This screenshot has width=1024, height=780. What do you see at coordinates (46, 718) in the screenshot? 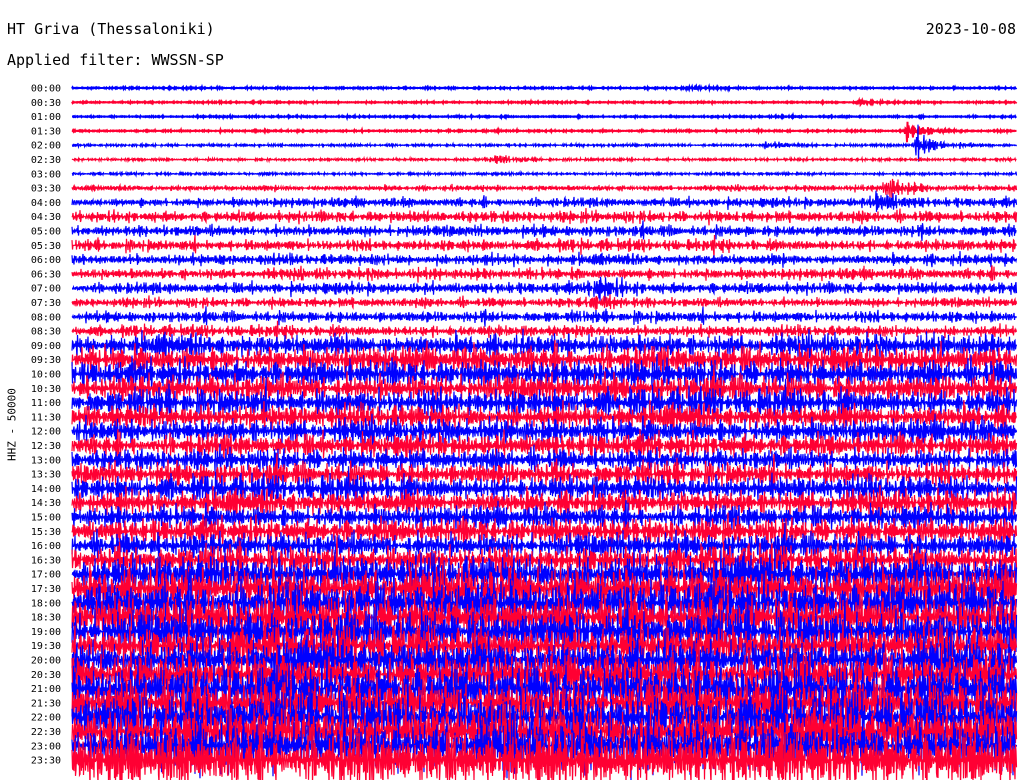
I see `time-tick-label: 22:00` at bounding box center [46, 718].